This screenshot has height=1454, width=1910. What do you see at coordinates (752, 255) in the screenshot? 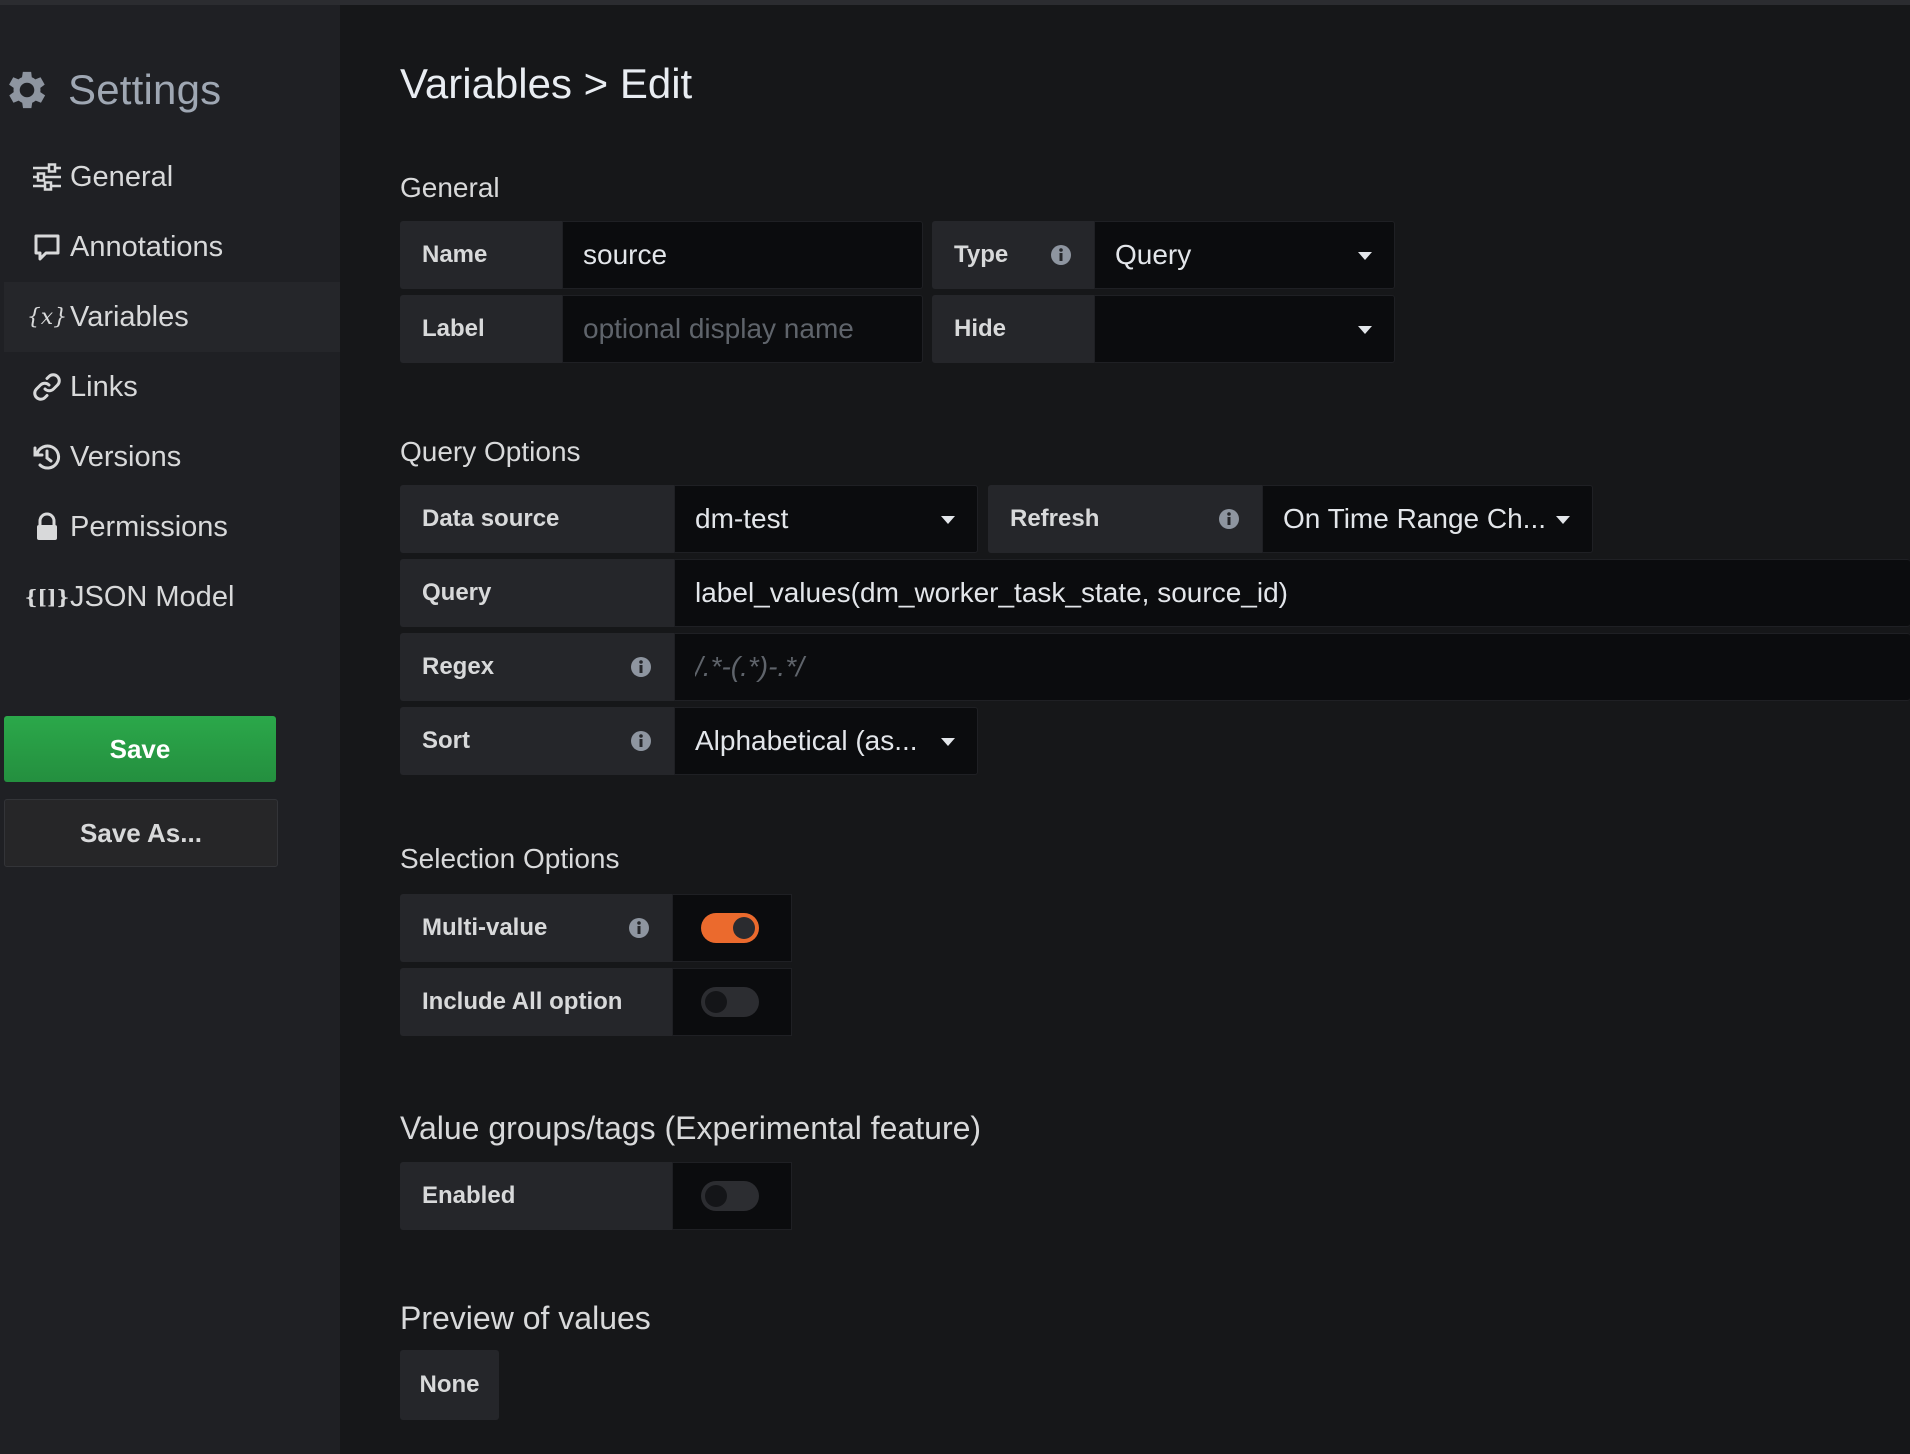
I see `name-input` at bounding box center [752, 255].